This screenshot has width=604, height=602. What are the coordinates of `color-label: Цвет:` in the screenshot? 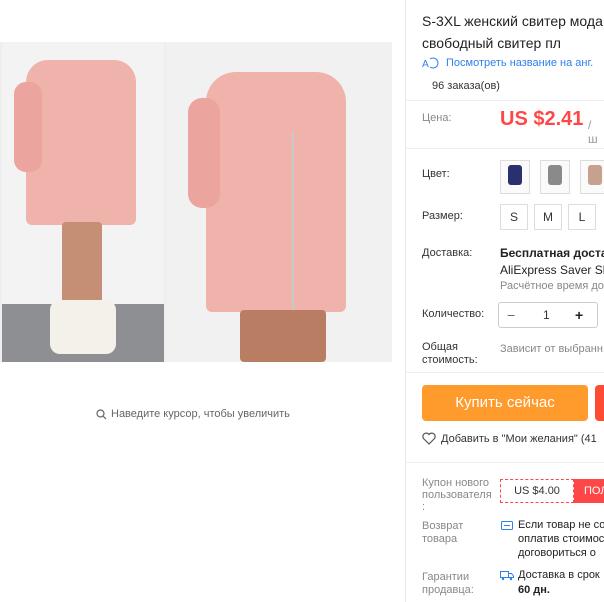 It's located at (436, 174).